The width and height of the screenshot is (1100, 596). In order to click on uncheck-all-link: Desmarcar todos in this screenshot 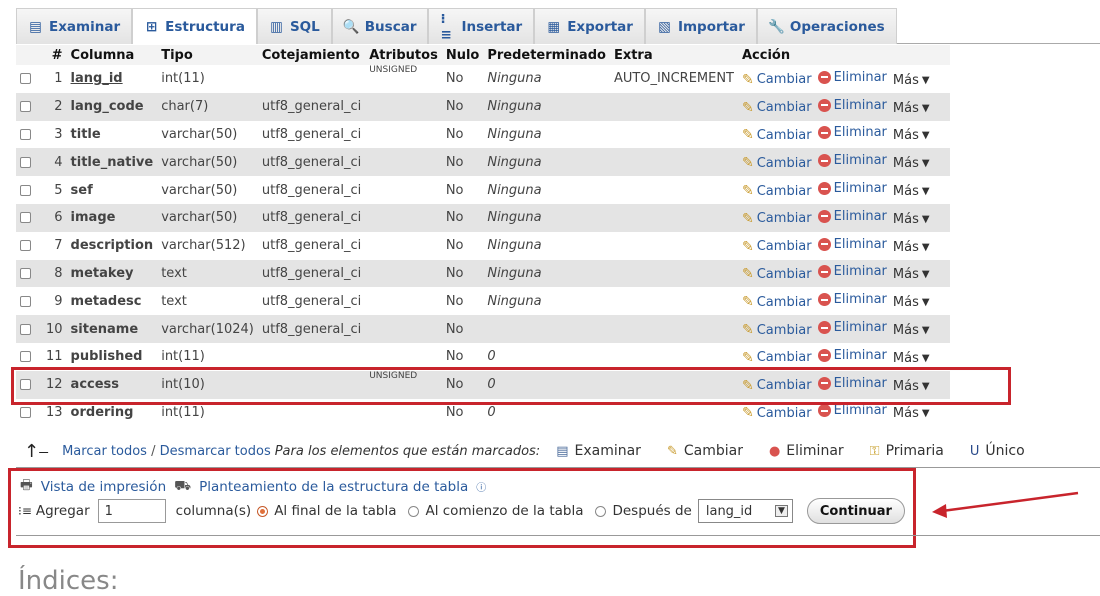, I will do `click(215, 451)`.